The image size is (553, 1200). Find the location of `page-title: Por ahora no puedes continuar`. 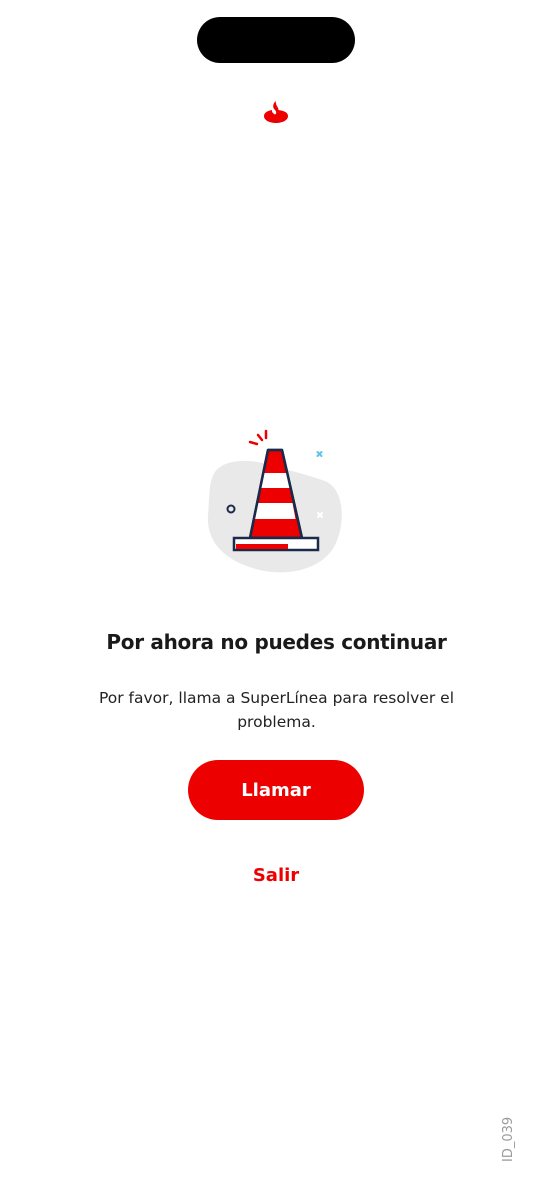

page-title: Por ahora no puedes continuar is located at coordinates (276, 642).